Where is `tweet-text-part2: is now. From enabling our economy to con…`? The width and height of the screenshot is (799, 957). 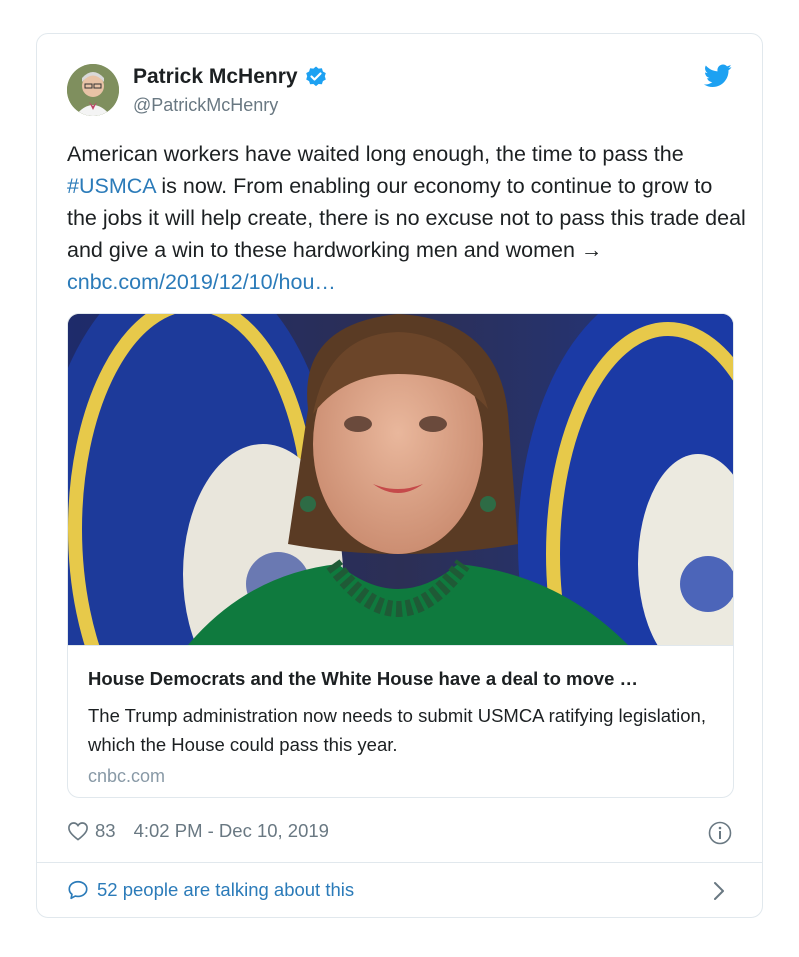
tweet-text-part2: is now. From enabling our economy to con… is located at coordinates (406, 218).